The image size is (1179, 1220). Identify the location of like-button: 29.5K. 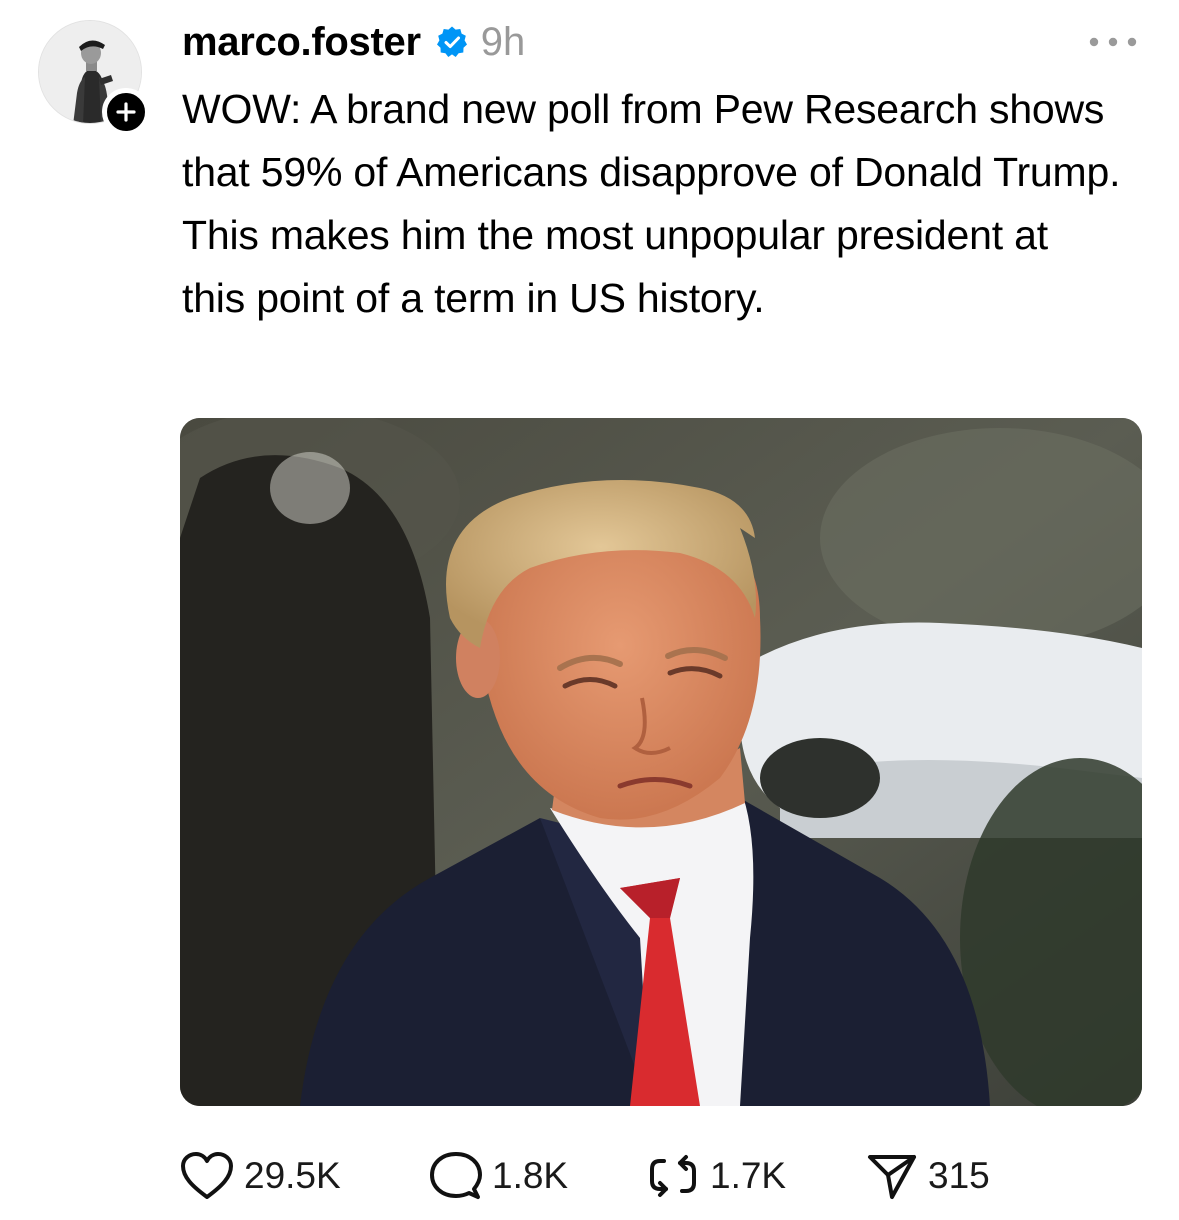
(305, 1176).